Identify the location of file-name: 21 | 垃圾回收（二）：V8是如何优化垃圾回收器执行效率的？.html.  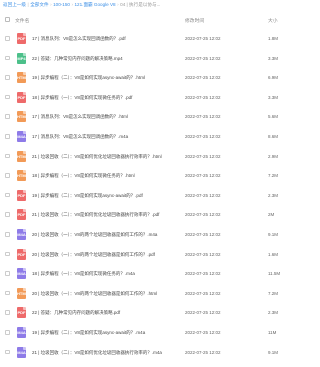
(107, 156).